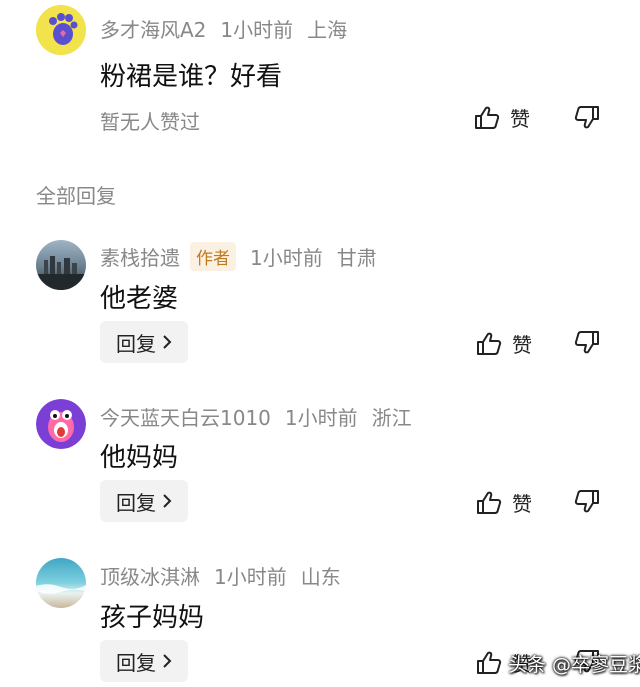 Image resolution: width=640 pixels, height=687 pixels. Describe the element at coordinates (140, 256) in the screenshot. I see `username: 素栈拾遗` at that location.